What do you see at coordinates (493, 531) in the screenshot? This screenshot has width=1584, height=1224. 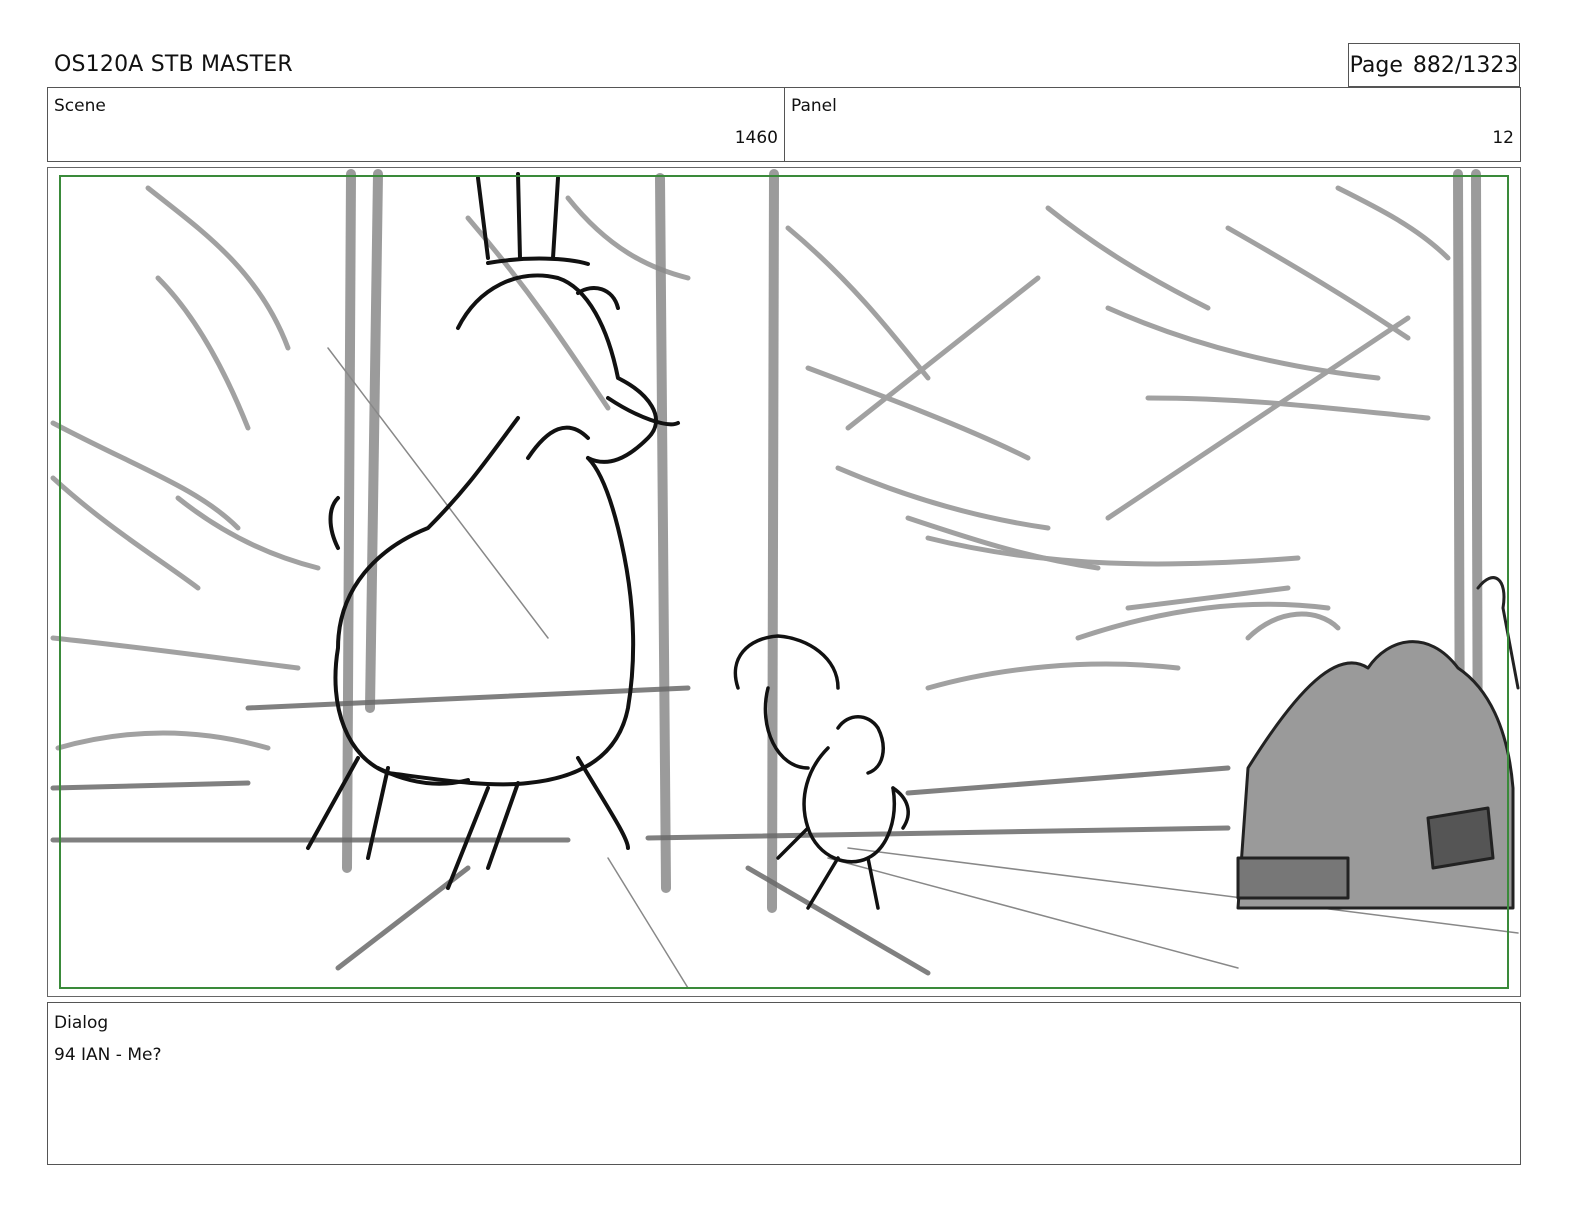 I see `goose-character` at bounding box center [493, 531].